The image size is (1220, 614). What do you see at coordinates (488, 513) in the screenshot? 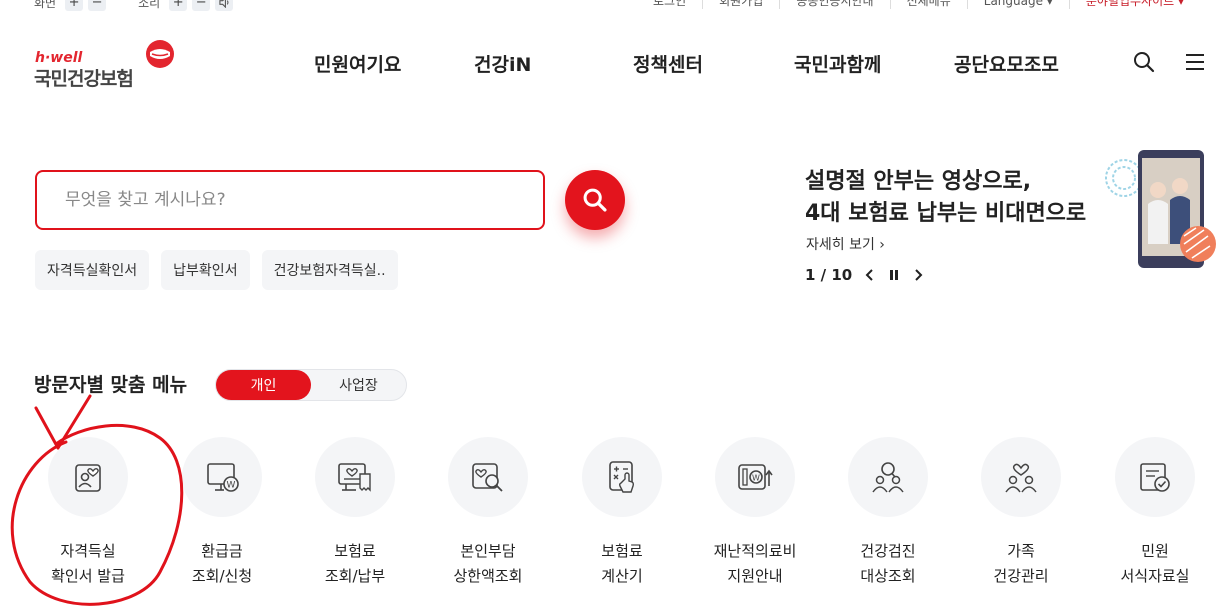
I see `menu-item-out-of-pocket-cap: 본인부담 상한액조회` at bounding box center [488, 513].